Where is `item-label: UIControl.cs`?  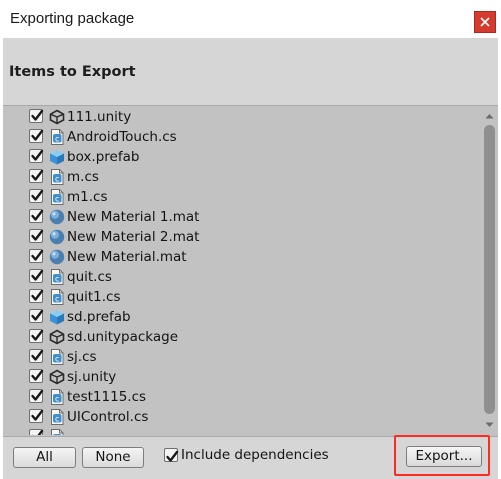 item-label: UIControl.cs is located at coordinates (108, 417).